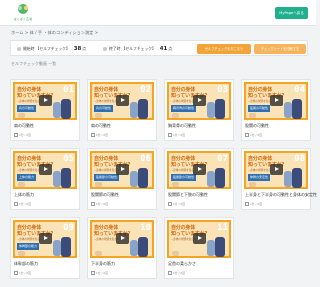  What do you see at coordinates (28, 246) in the screenshot?
I see `thumb-label: 体幹部の筋力` at bounding box center [28, 246].